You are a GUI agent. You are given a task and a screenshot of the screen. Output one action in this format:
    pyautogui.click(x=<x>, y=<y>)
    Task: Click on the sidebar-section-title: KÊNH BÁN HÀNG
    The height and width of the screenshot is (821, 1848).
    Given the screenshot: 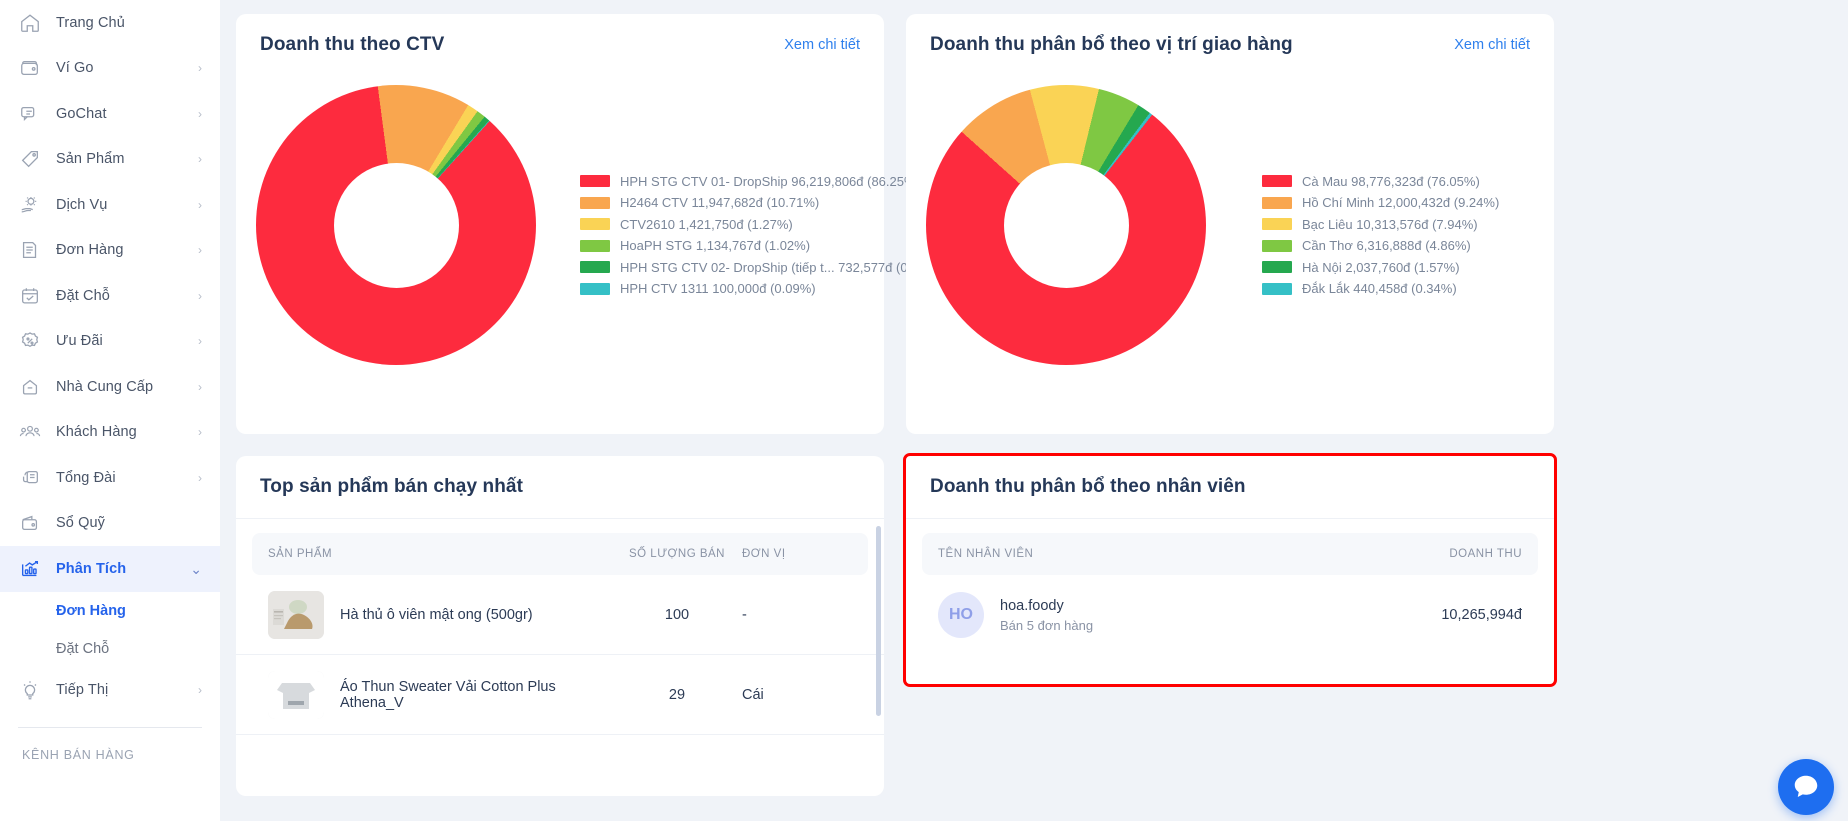 What is the action you would take?
    pyautogui.click(x=78, y=755)
    